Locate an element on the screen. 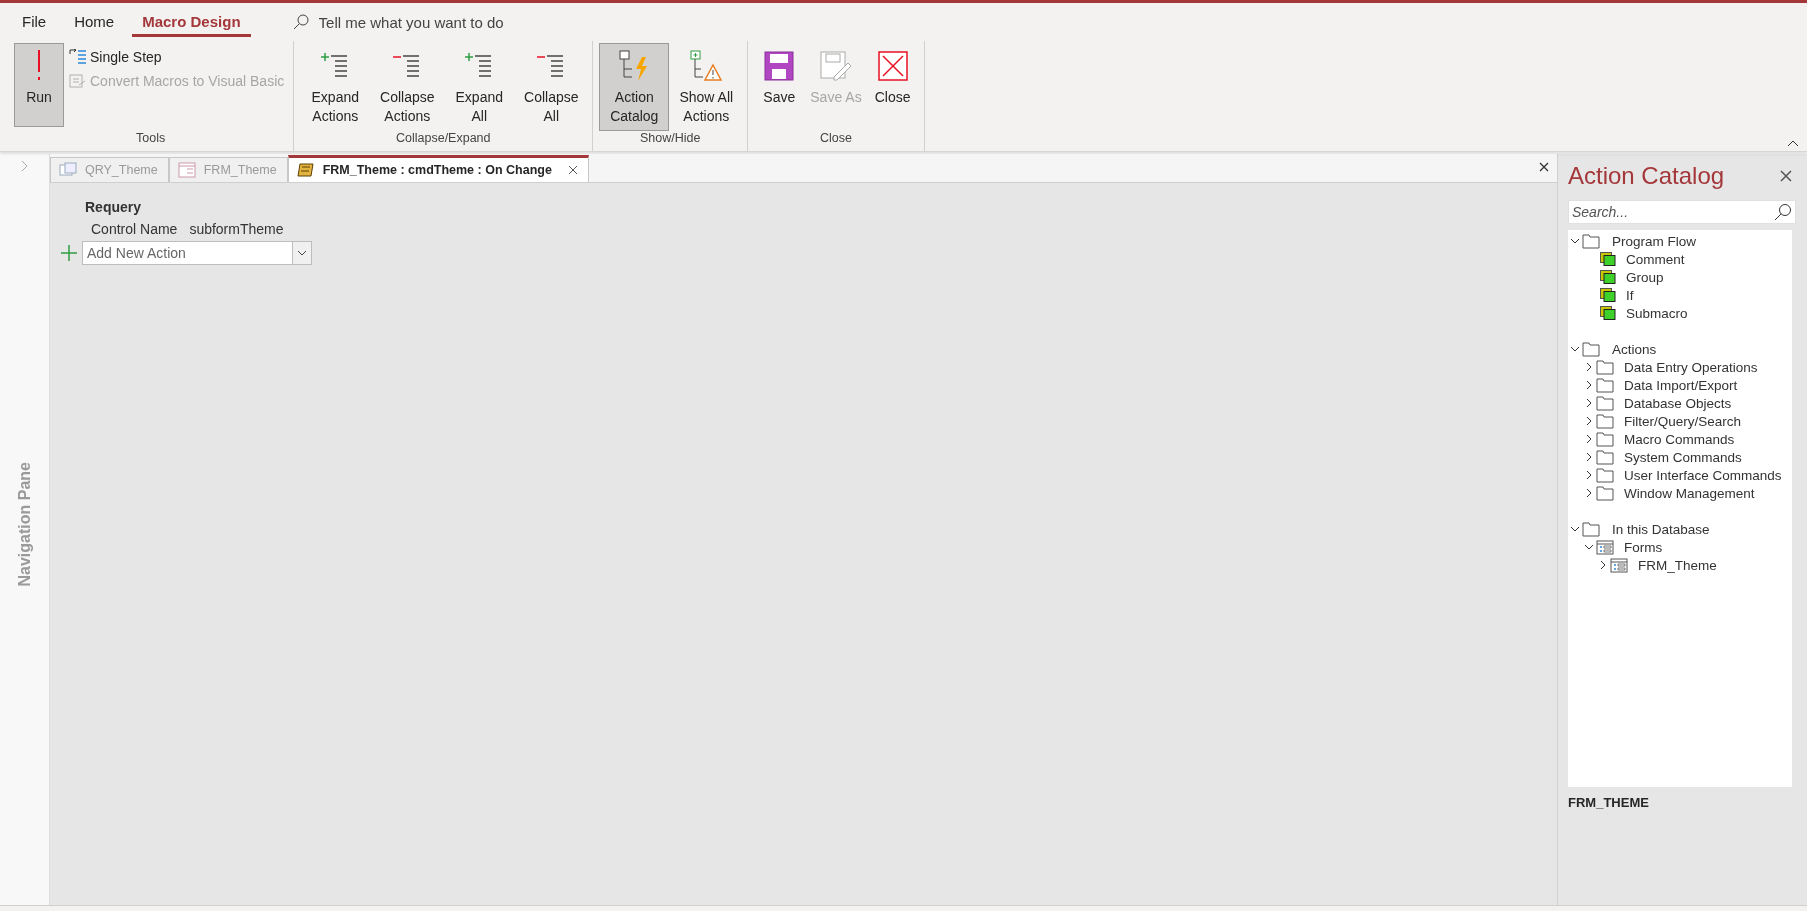 This screenshot has height=911, width=1807. step-icon is located at coordinates (78, 57).